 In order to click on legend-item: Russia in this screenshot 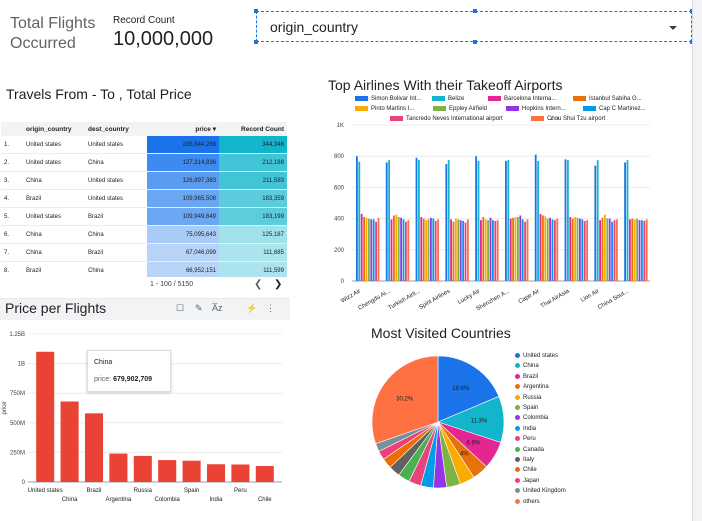, I will do `click(528, 397)`.